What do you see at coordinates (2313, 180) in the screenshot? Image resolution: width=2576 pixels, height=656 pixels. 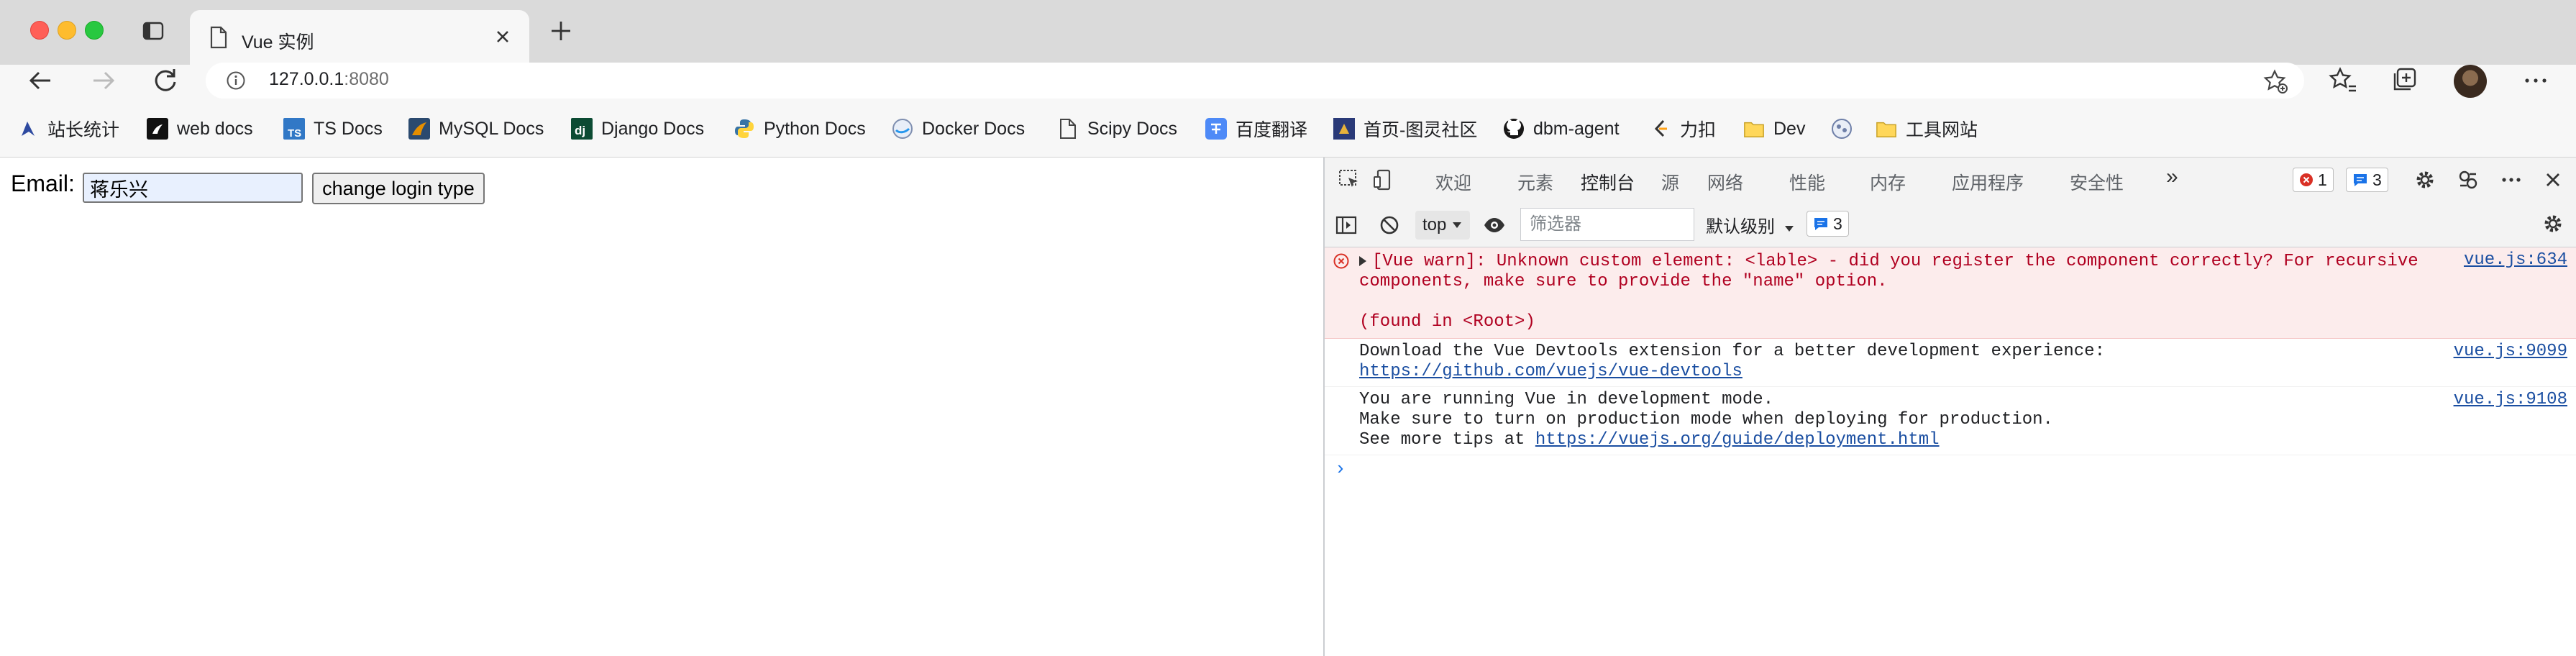 I see `error-count-badge: 1` at bounding box center [2313, 180].